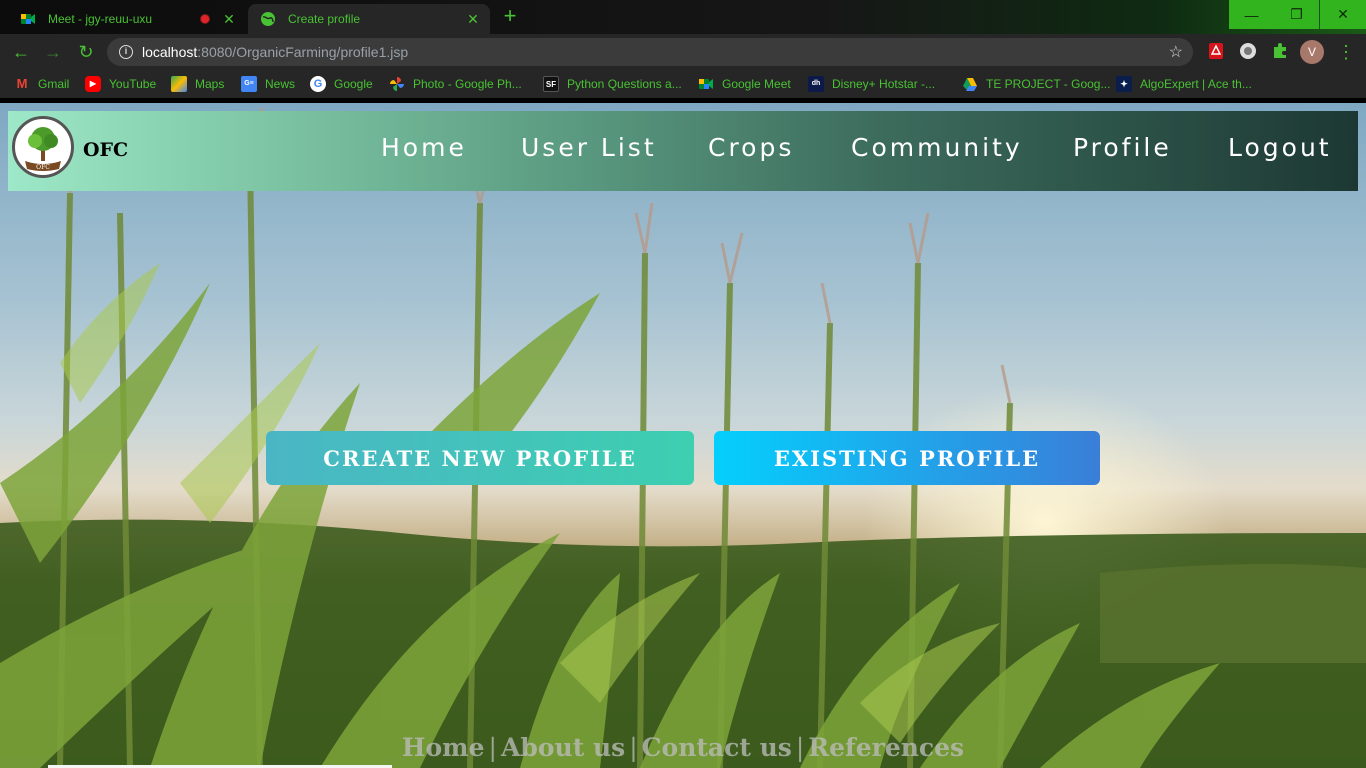 The width and height of the screenshot is (1366, 768). I want to click on footer-contact-link: Contact us, so click(717, 747).